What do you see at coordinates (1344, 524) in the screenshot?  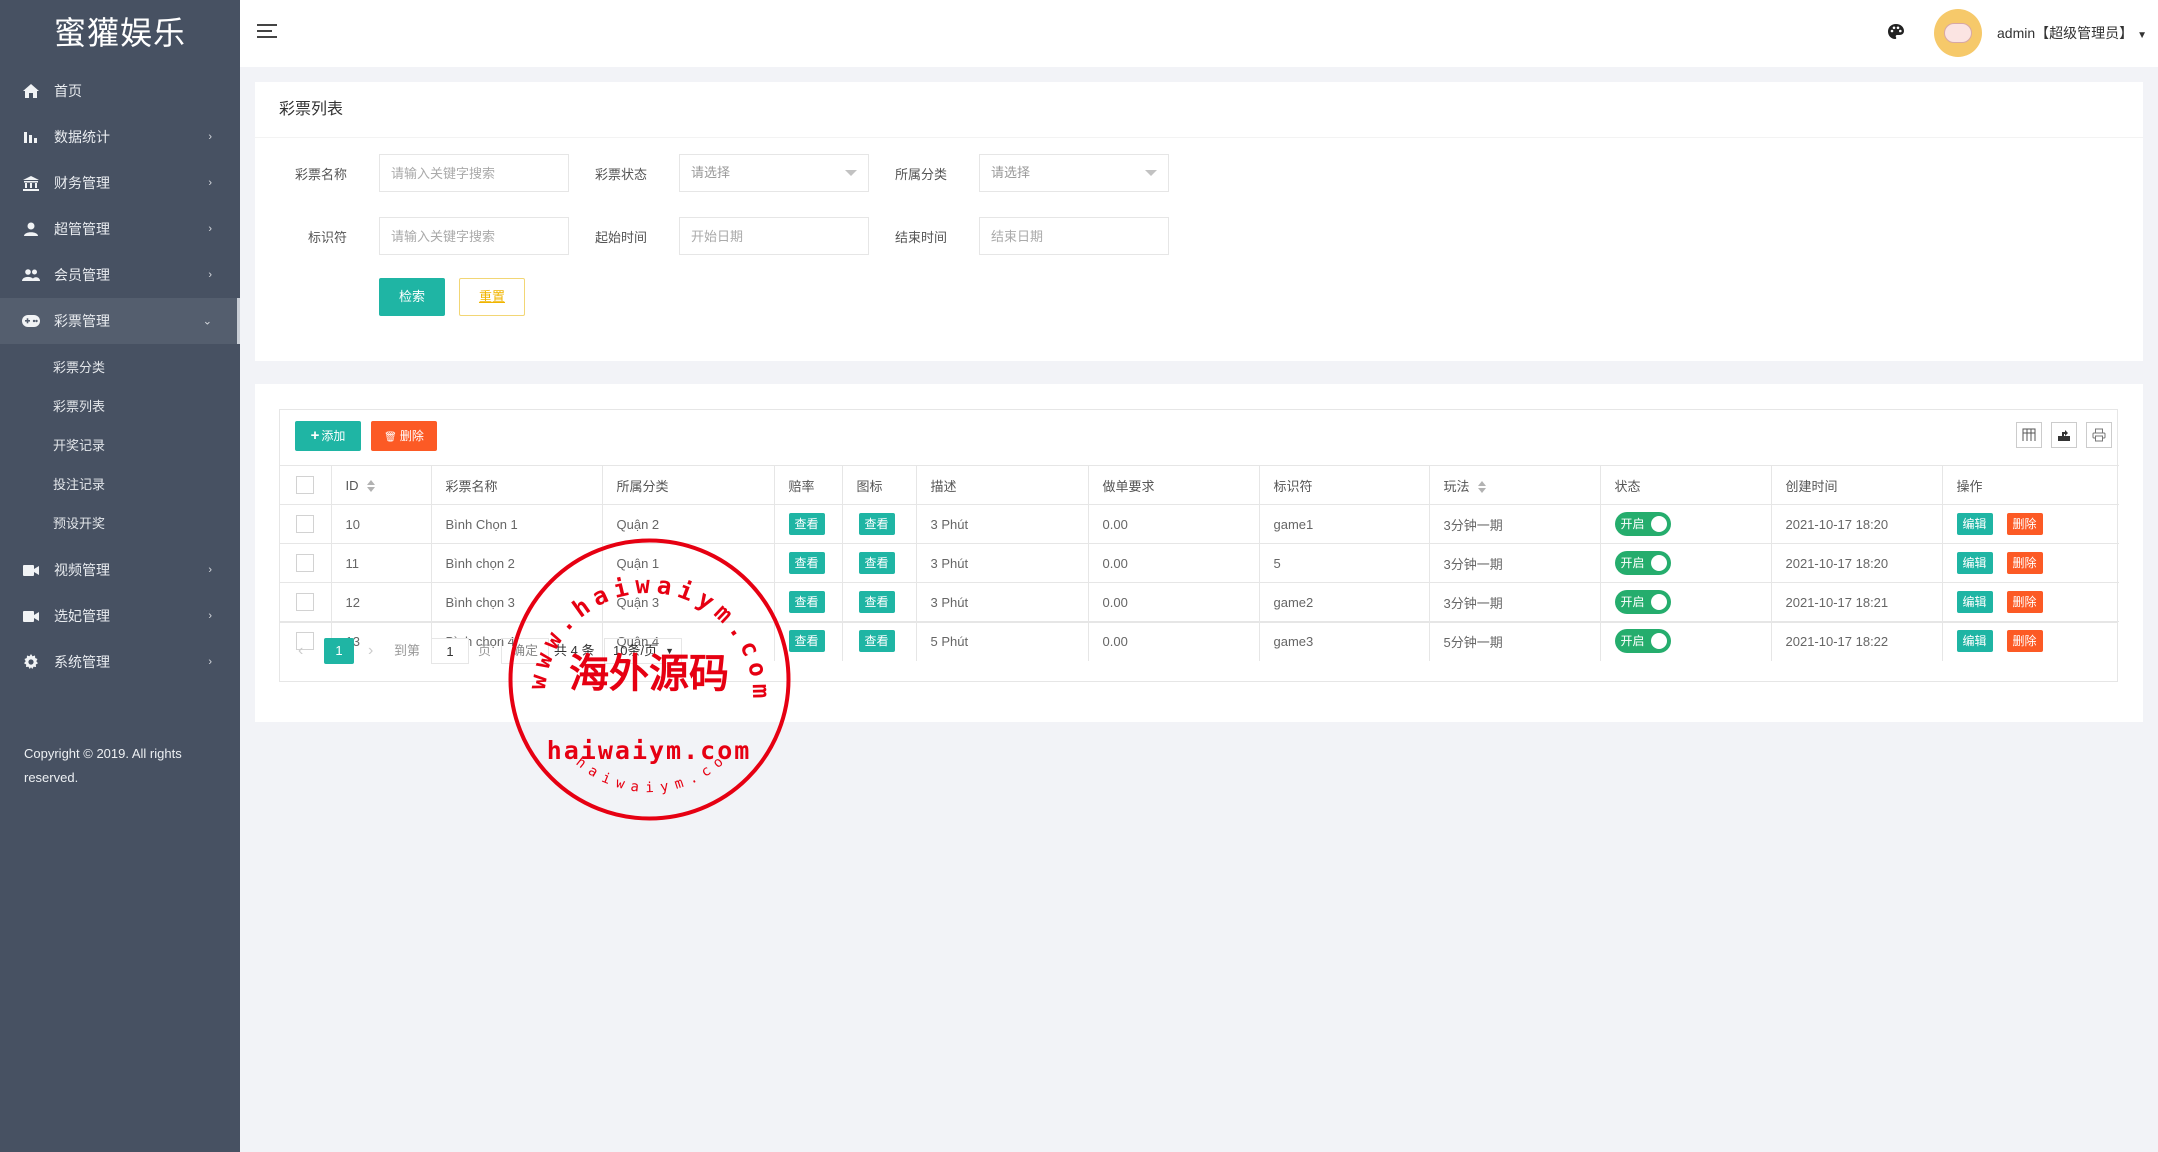 I see `cell-identifier: game1` at bounding box center [1344, 524].